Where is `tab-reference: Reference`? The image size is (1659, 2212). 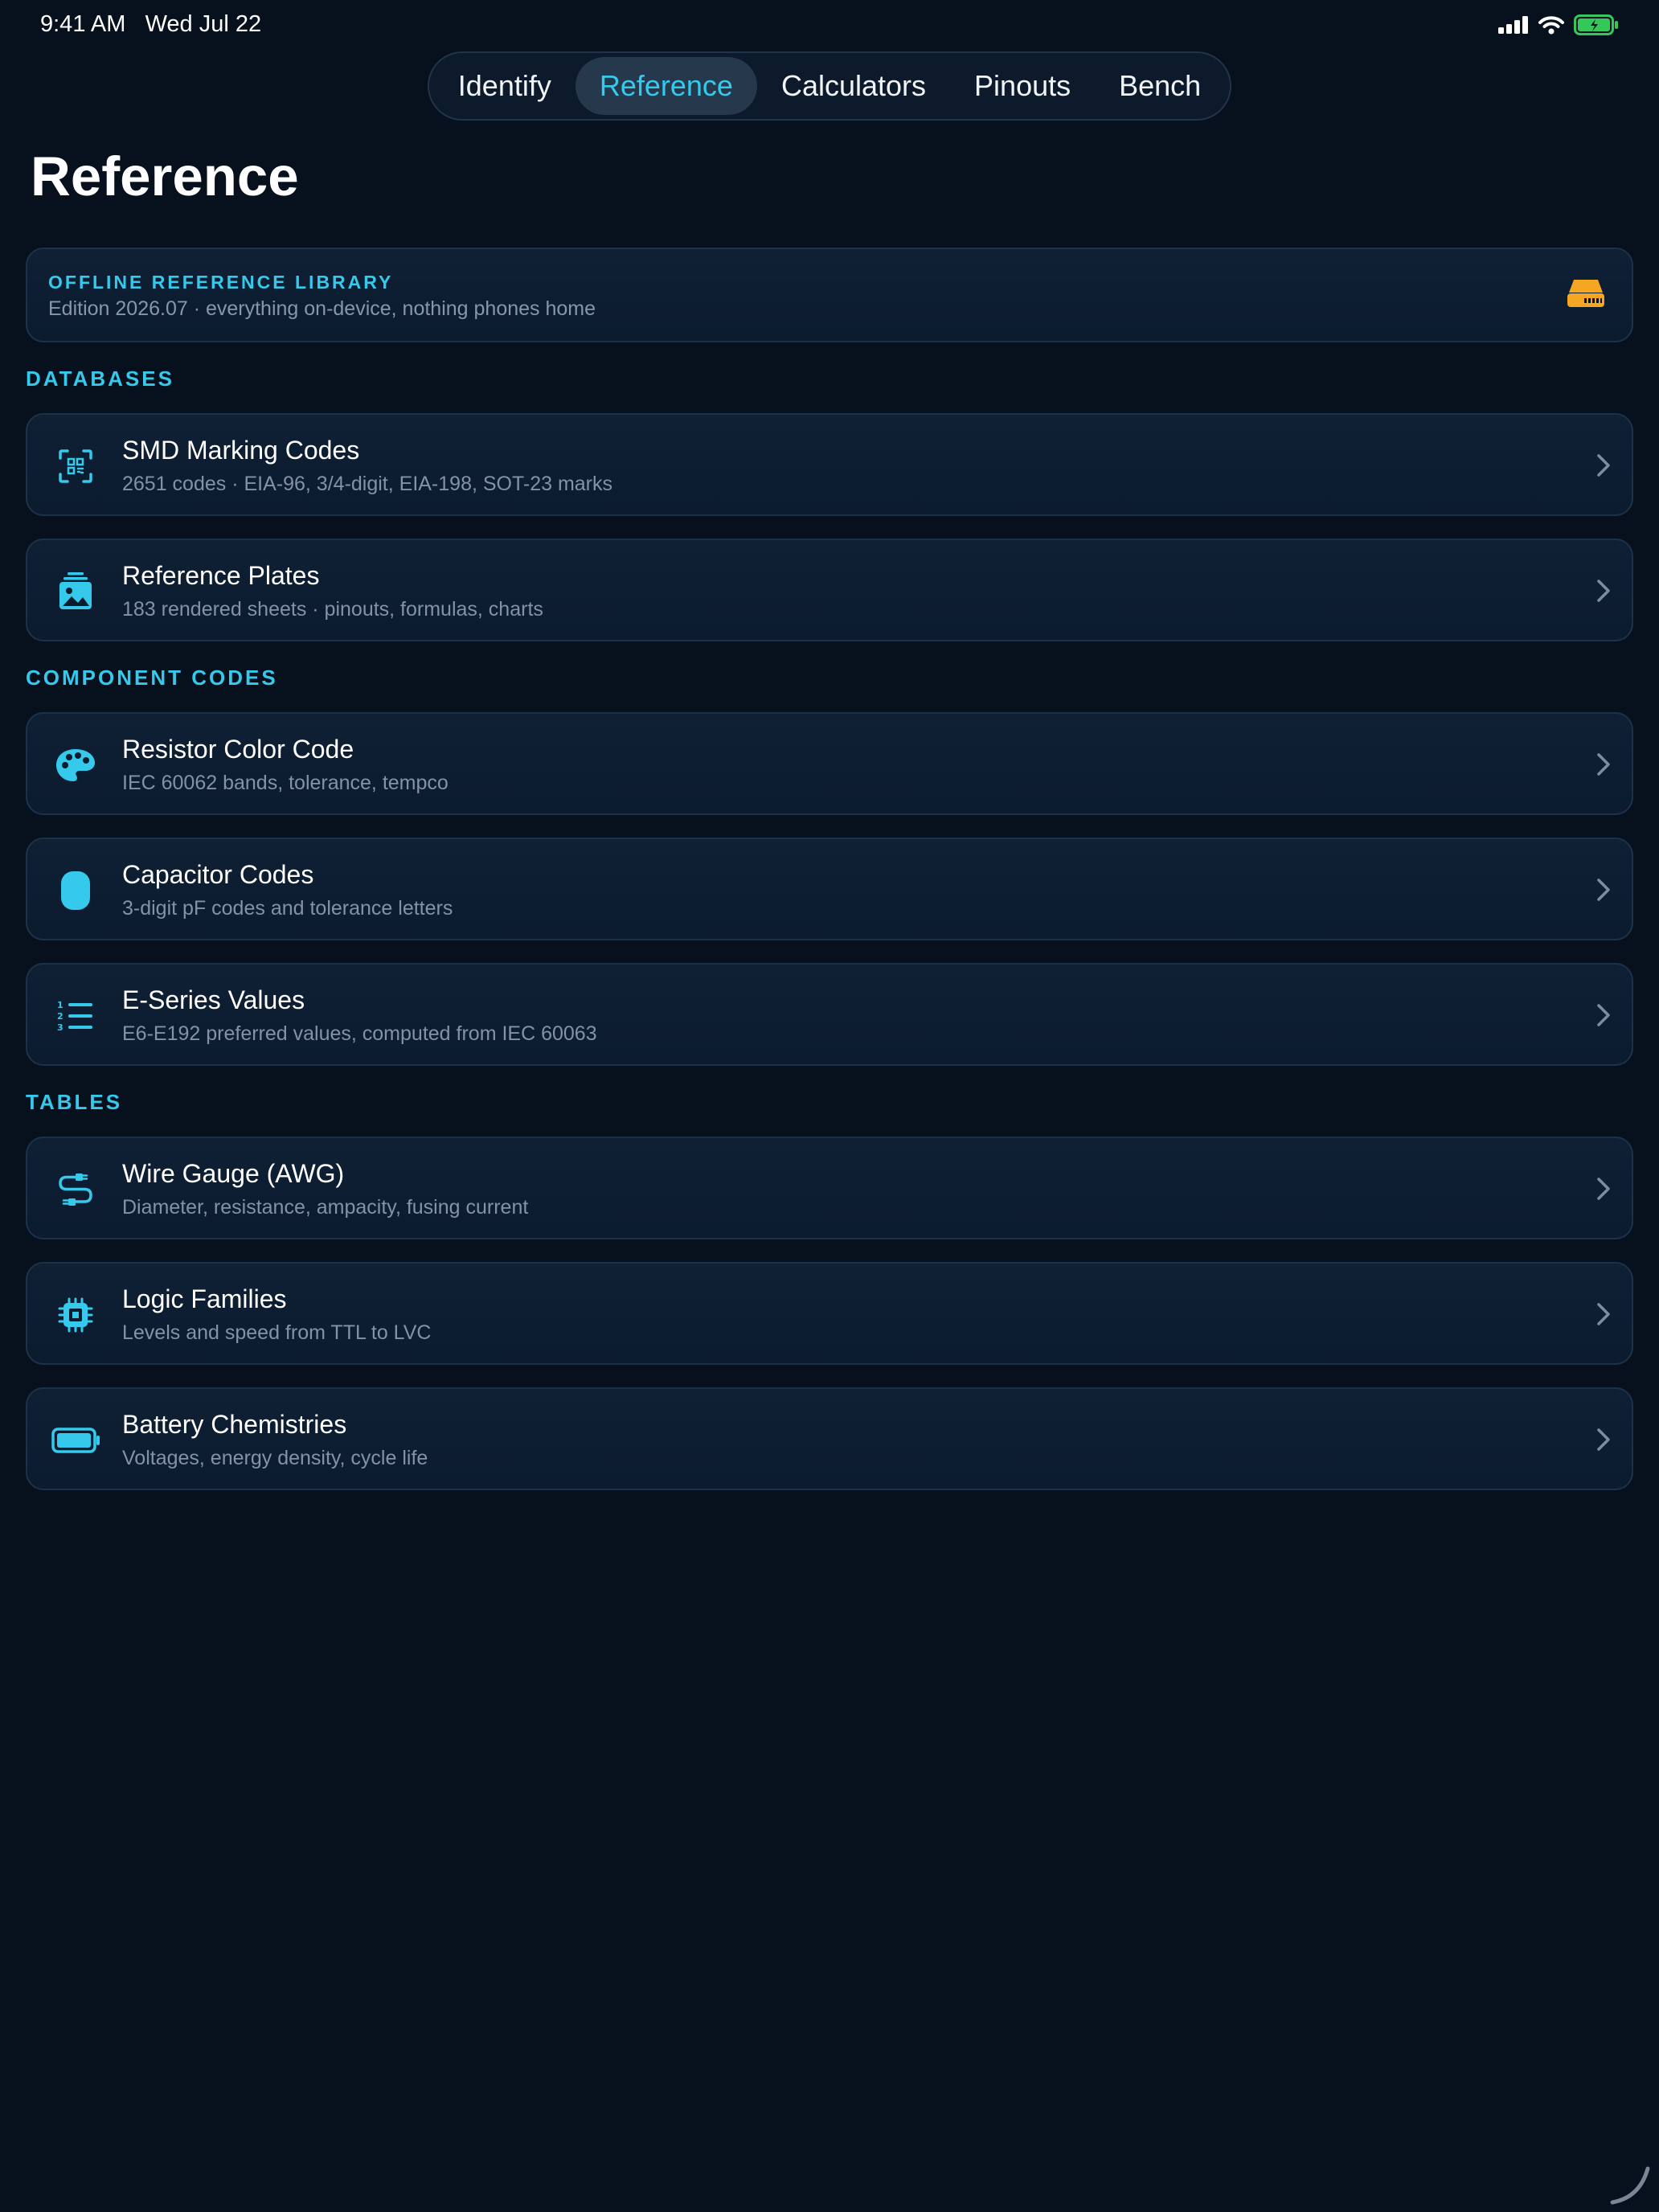 tab-reference: Reference is located at coordinates (666, 86).